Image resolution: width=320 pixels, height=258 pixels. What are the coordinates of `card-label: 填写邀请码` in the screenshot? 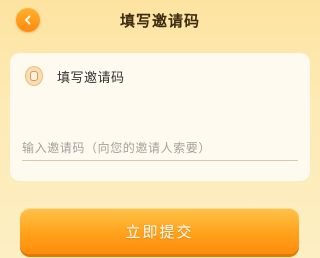 It's located at (91, 78).